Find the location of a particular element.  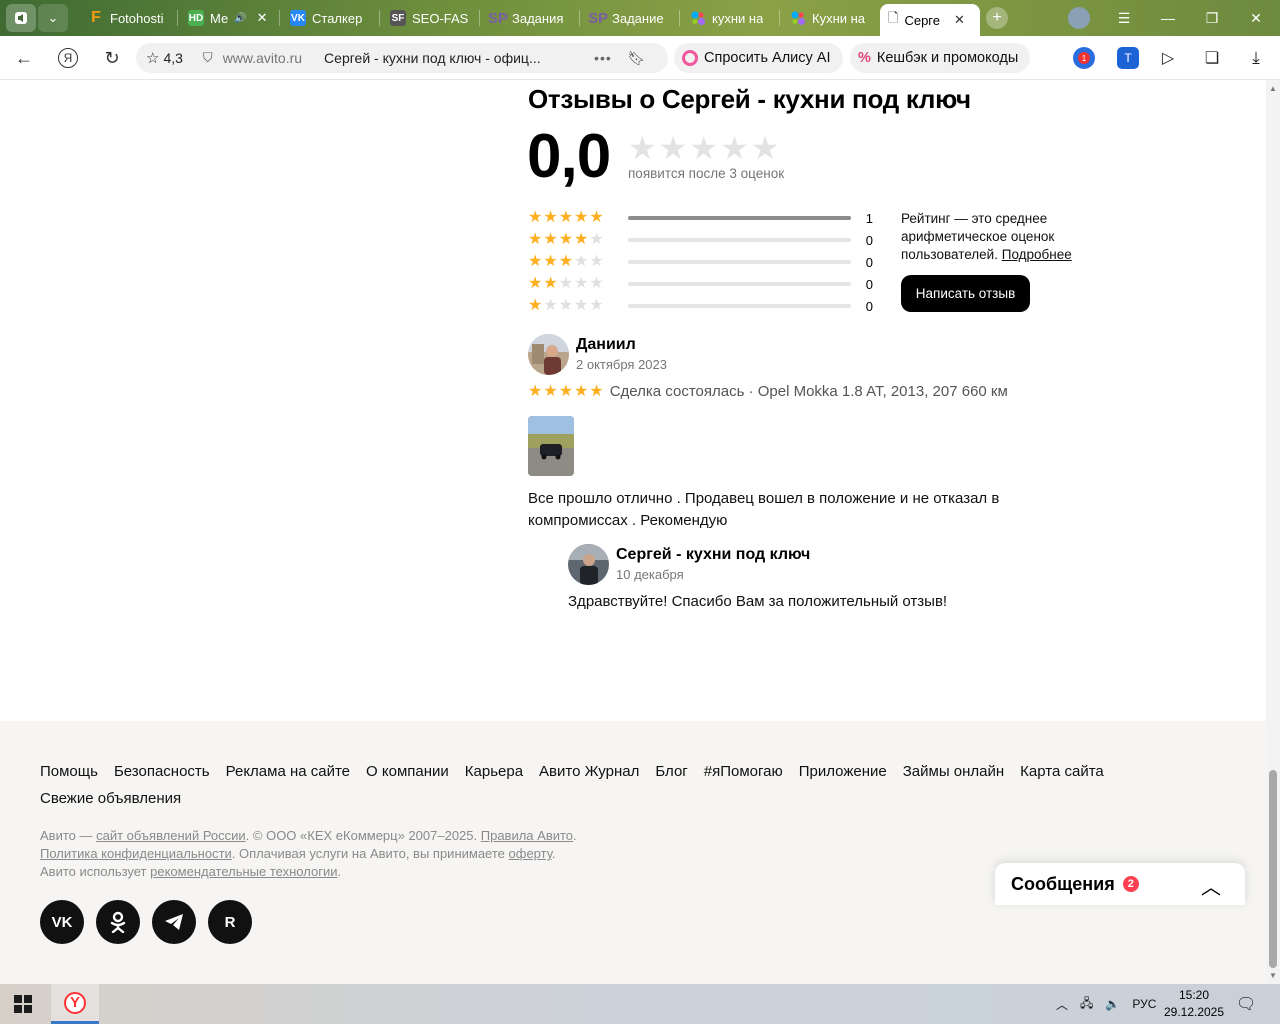

cashback-button: % Кешбэк и промокоды is located at coordinates (940, 58).